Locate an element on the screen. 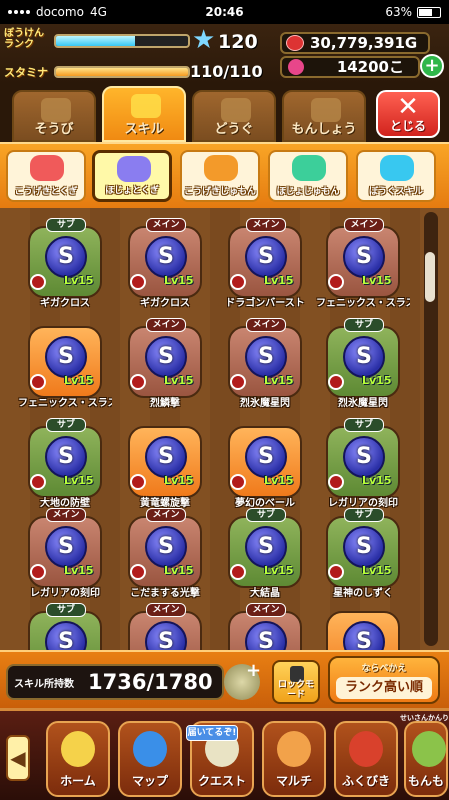  tab-label: もんしょう is located at coordinates (324, 129).